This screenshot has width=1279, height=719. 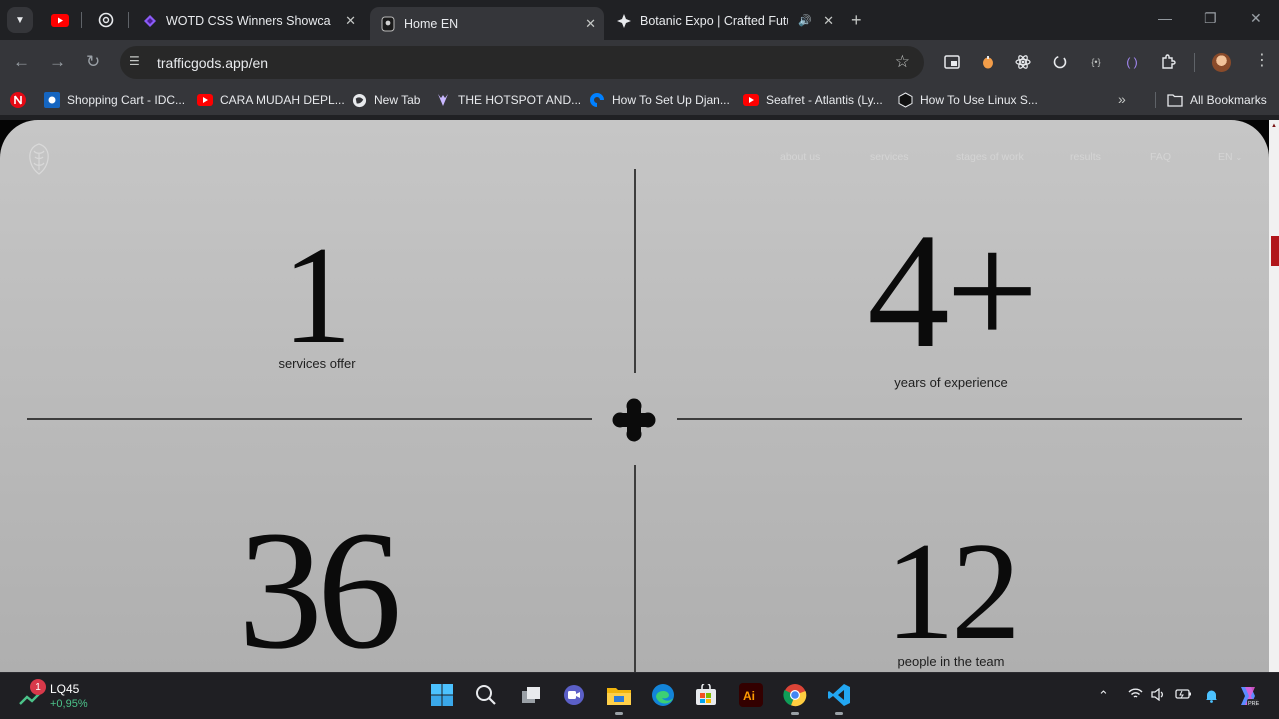 What do you see at coordinates (635, 271) in the screenshot?
I see `divider-vertical-top` at bounding box center [635, 271].